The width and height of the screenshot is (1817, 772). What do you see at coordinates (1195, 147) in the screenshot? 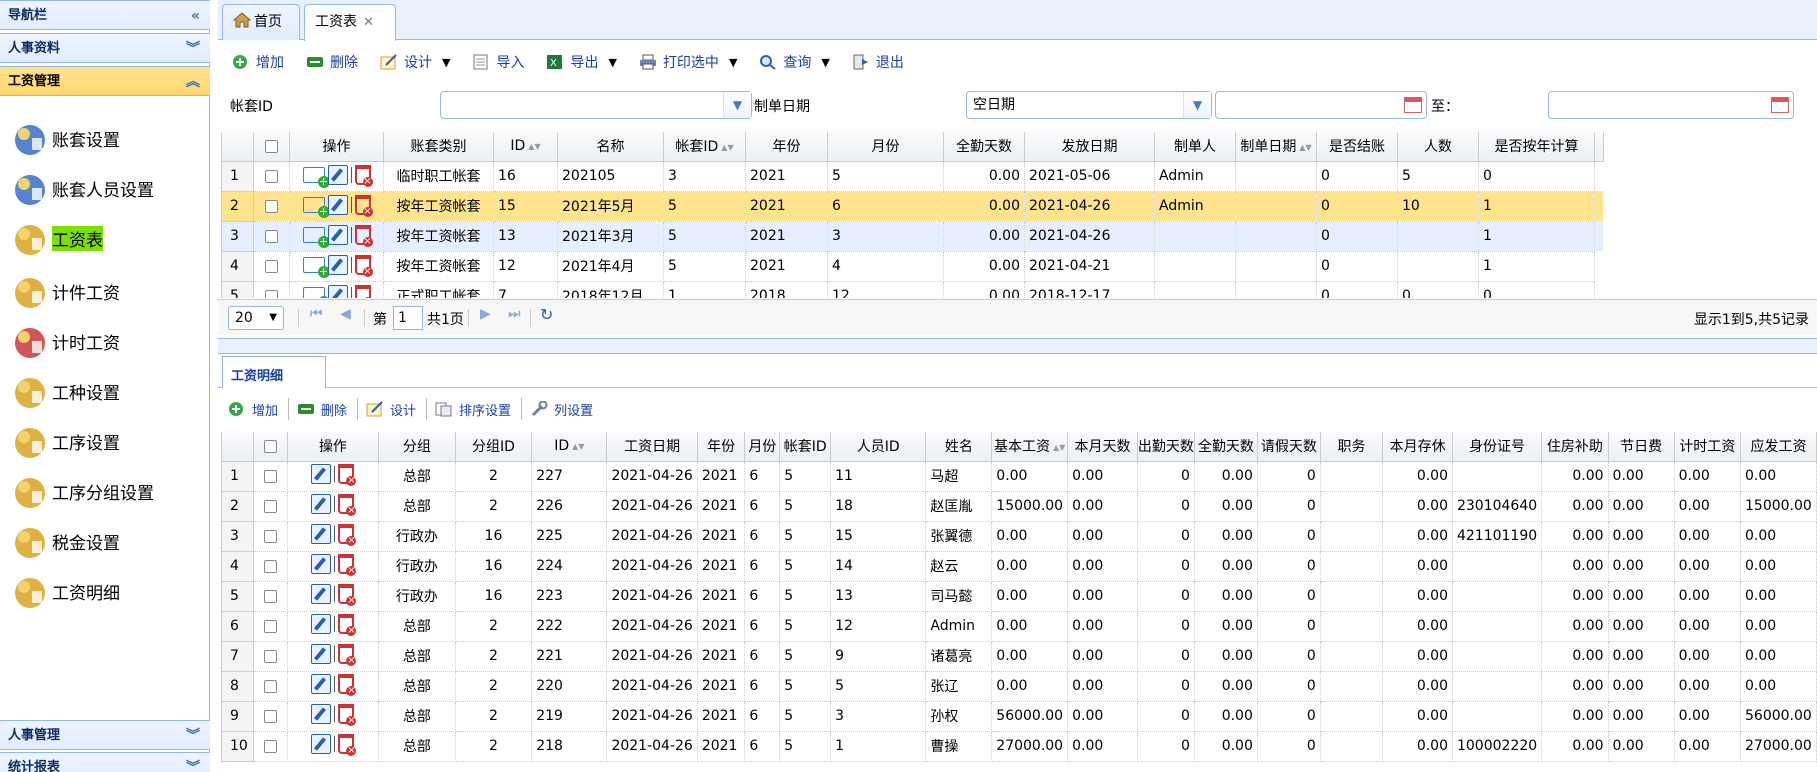
I see `column-header: 制单人` at bounding box center [1195, 147].